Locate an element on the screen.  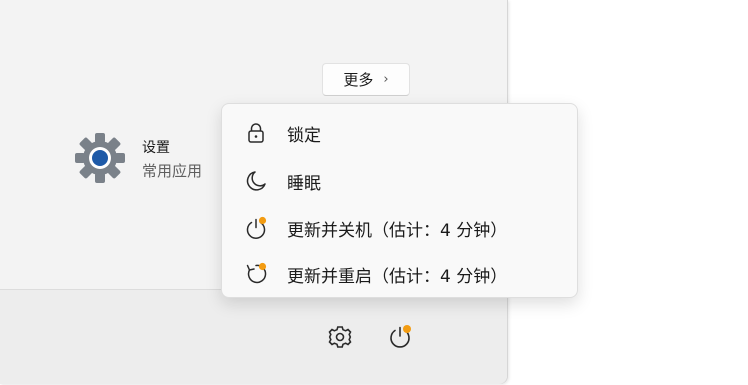
moon-icon is located at coordinates (256, 181).